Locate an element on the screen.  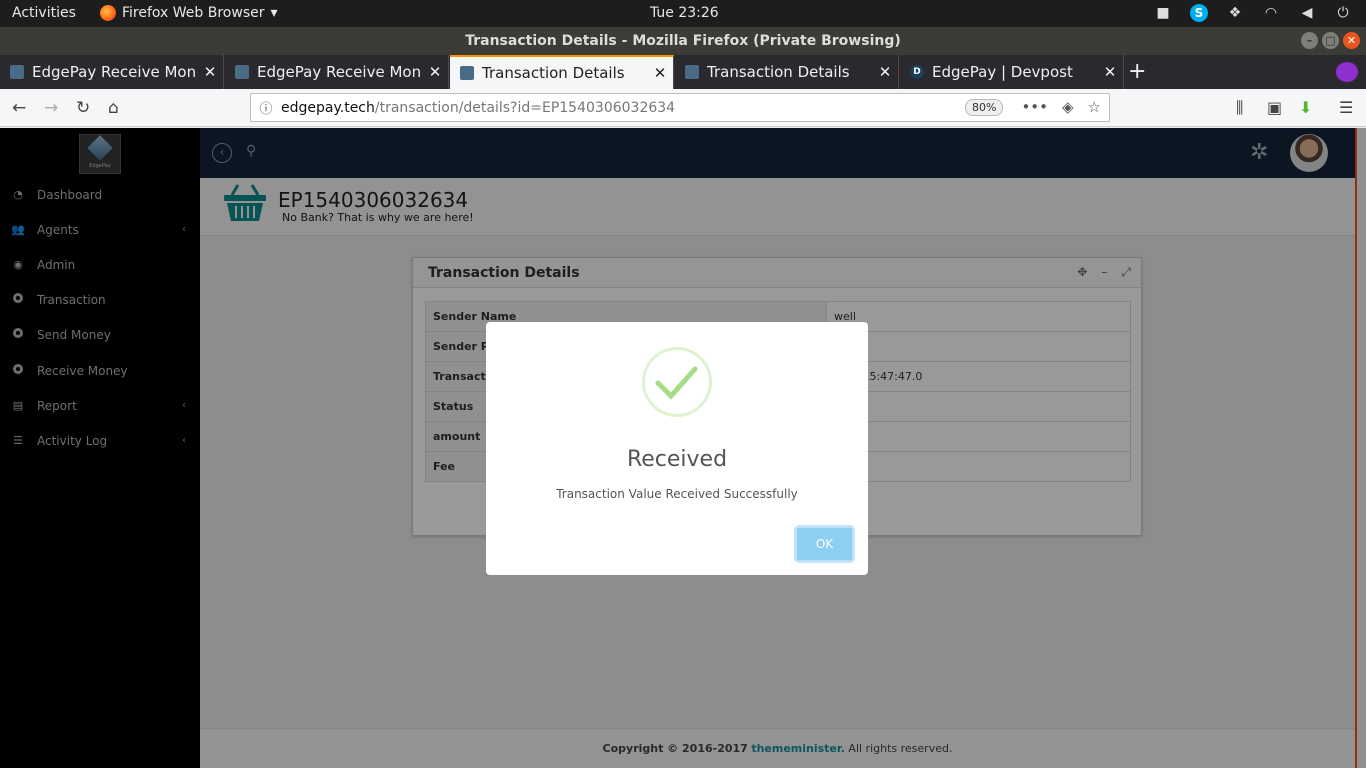
camera-icon: ■ is located at coordinates (1163, 13).